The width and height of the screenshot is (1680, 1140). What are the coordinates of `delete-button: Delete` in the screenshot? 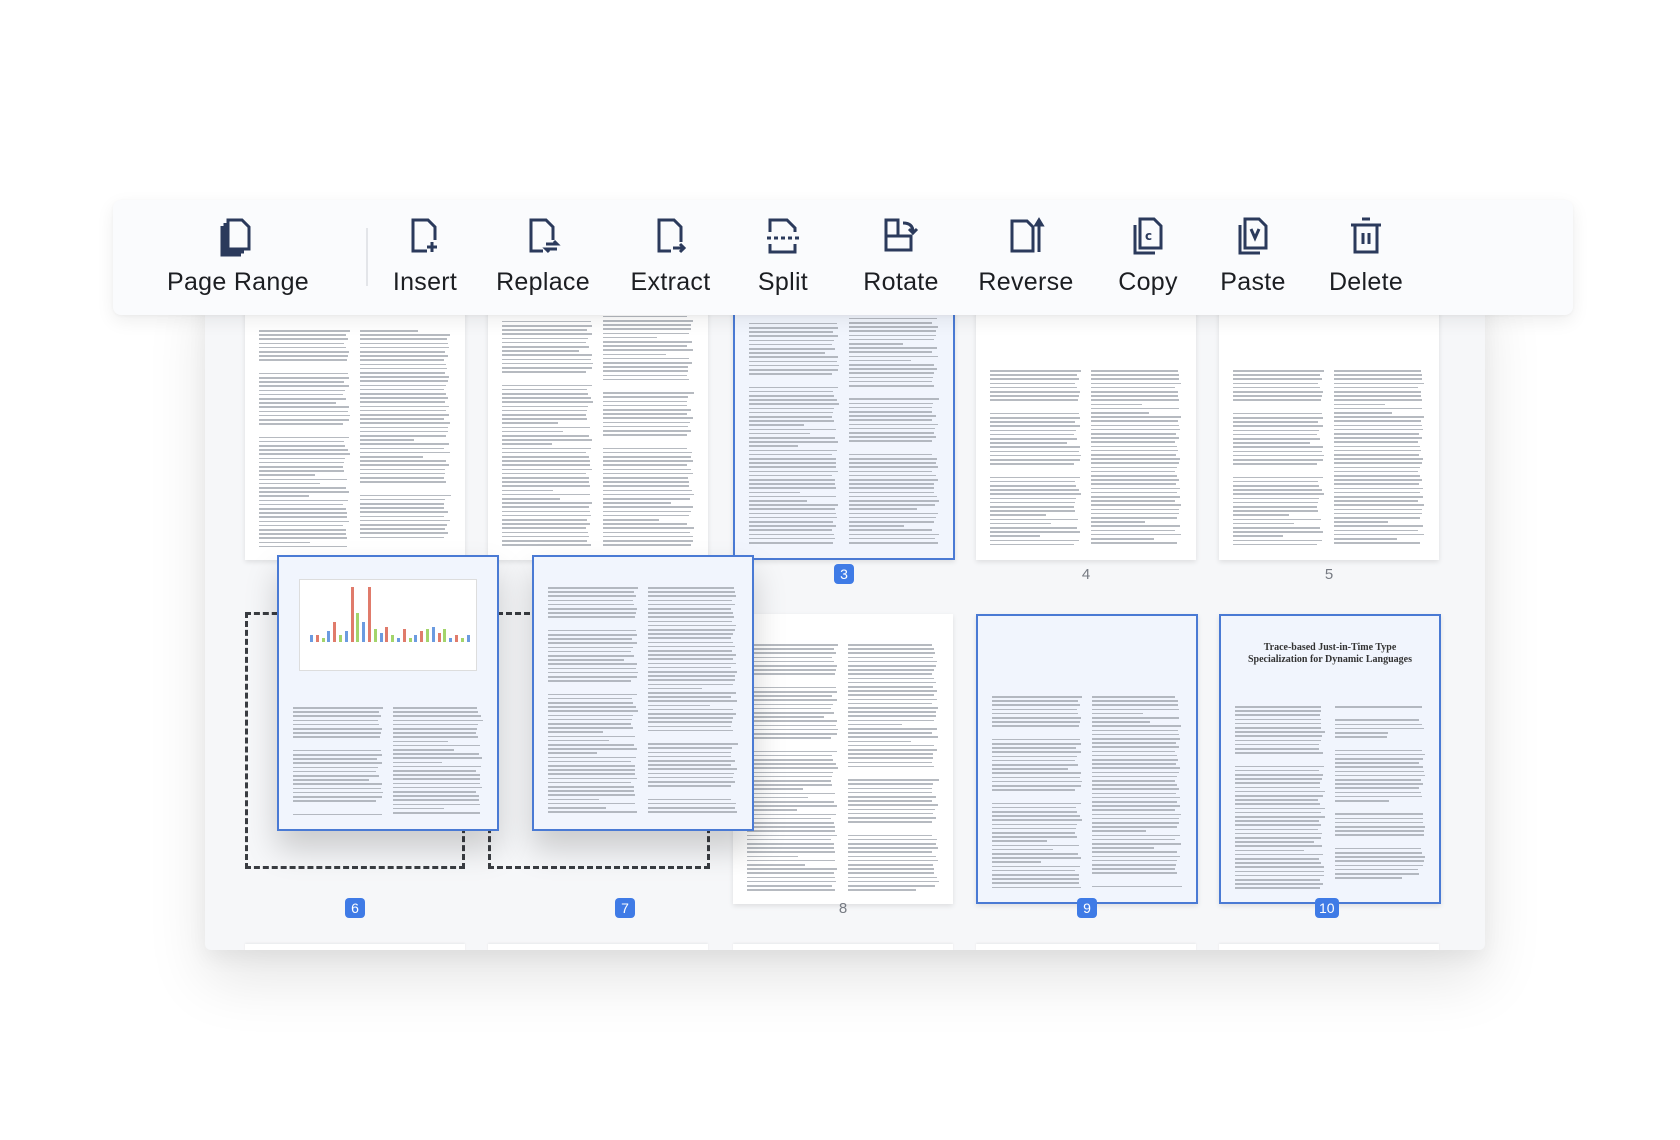 It's located at (1366, 259).